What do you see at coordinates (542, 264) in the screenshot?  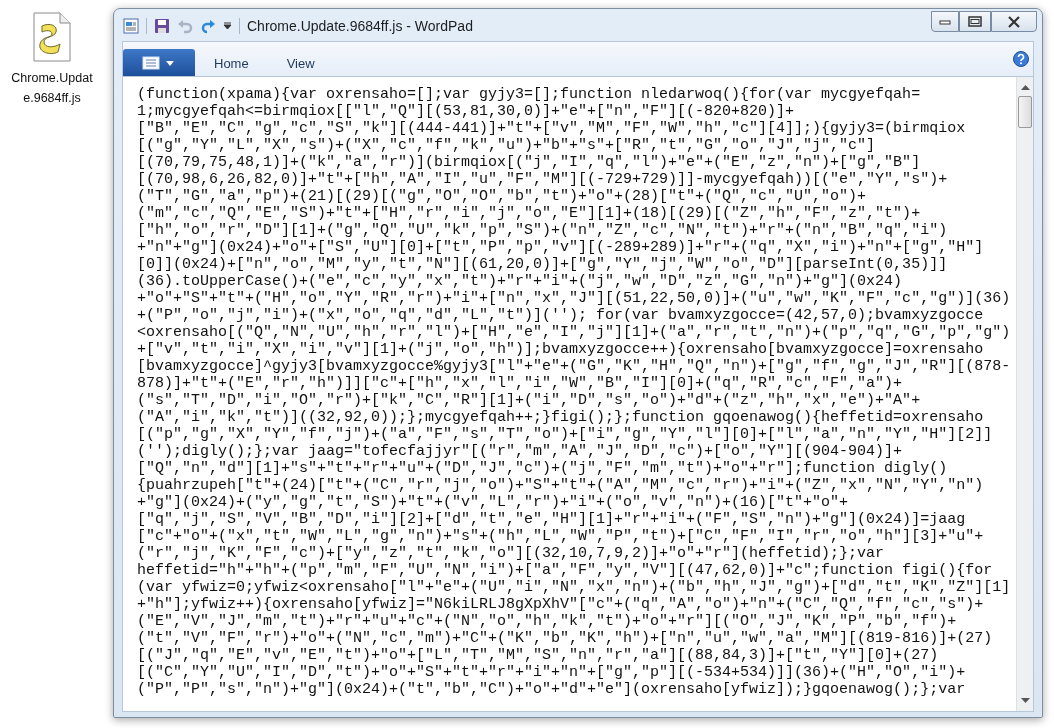 I see `code-line: [0]](0x24)+["n","o","M","y","t","N"][(61,20,0)]+["g","Y","j","W","o","D"][parseInt(0,35)]]` at bounding box center [542, 264].